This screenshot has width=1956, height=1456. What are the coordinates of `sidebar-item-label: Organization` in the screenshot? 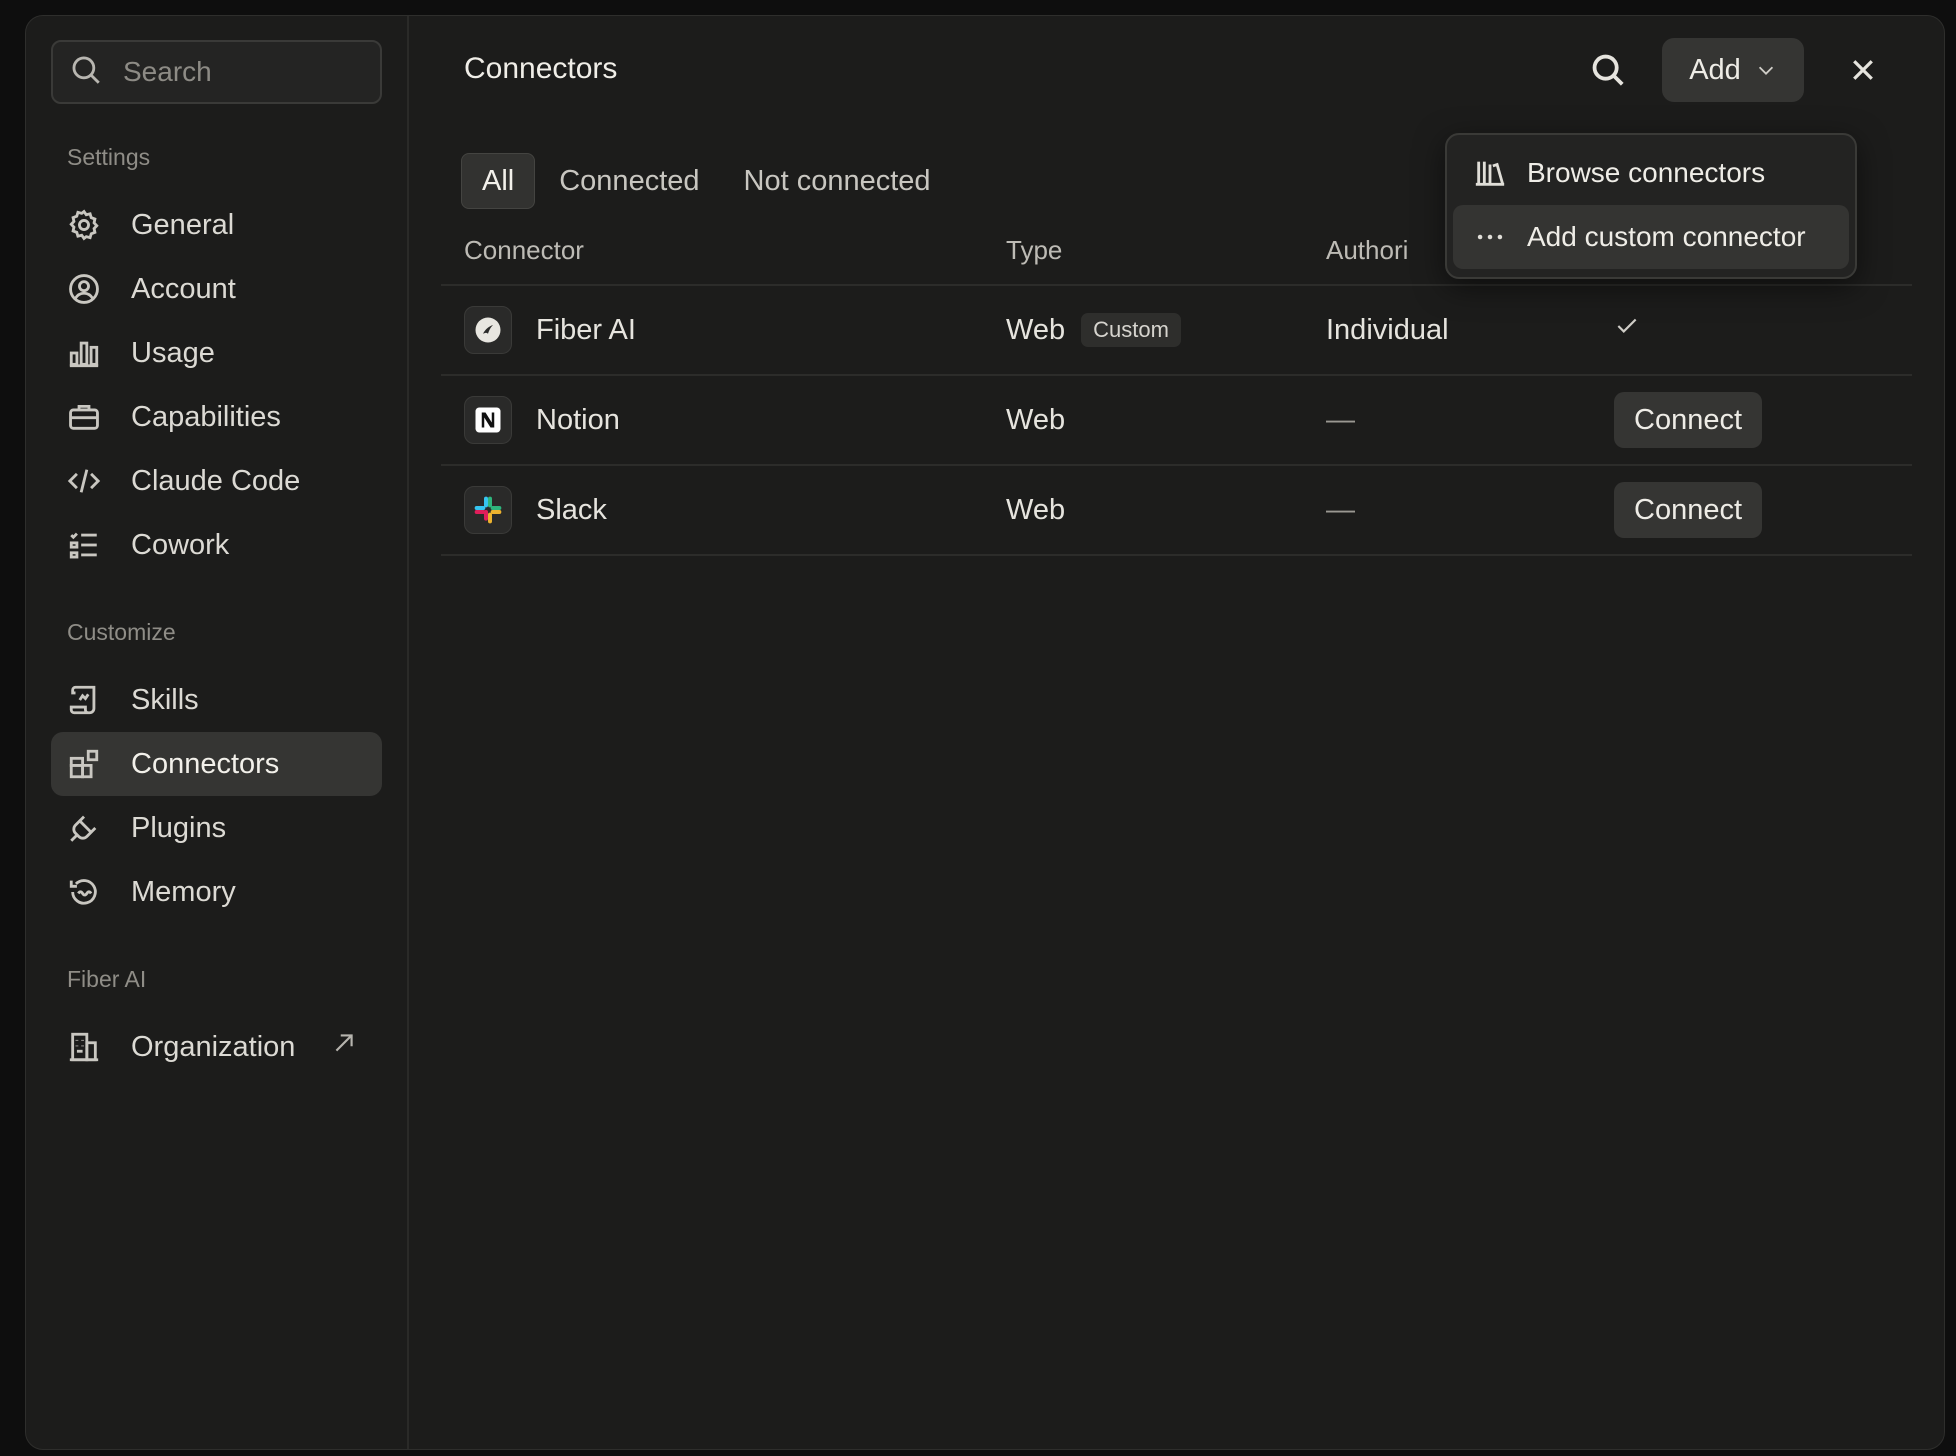 It's located at (213, 1046).